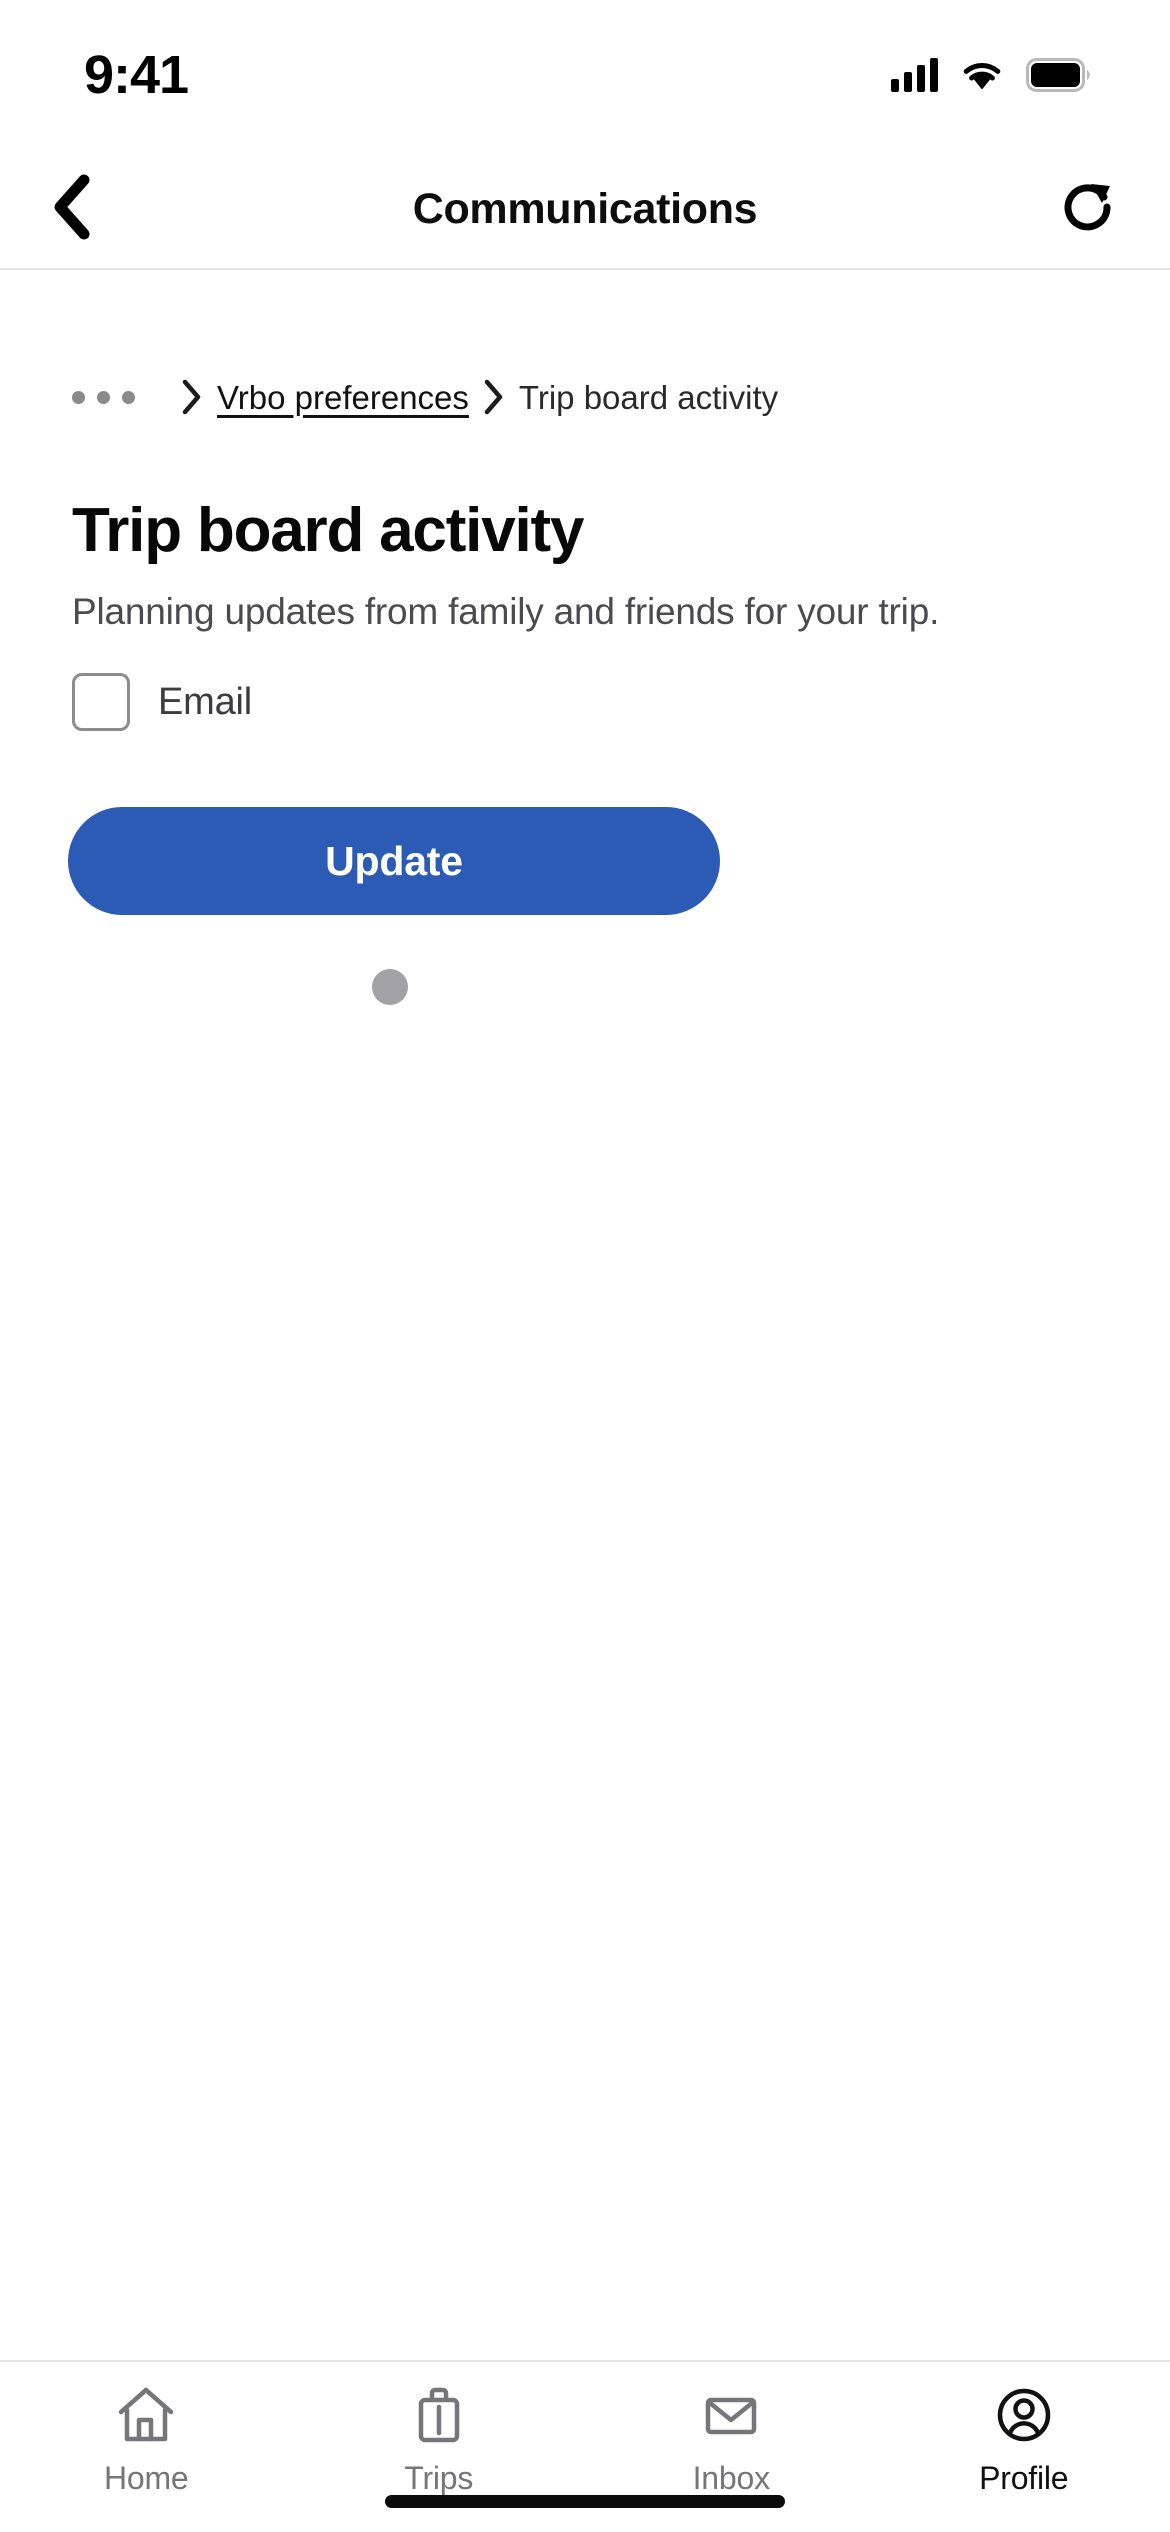 The width and height of the screenshot is (1170, 2532). I want to click on tab-inbox: Inbox, so click(731, 2440).